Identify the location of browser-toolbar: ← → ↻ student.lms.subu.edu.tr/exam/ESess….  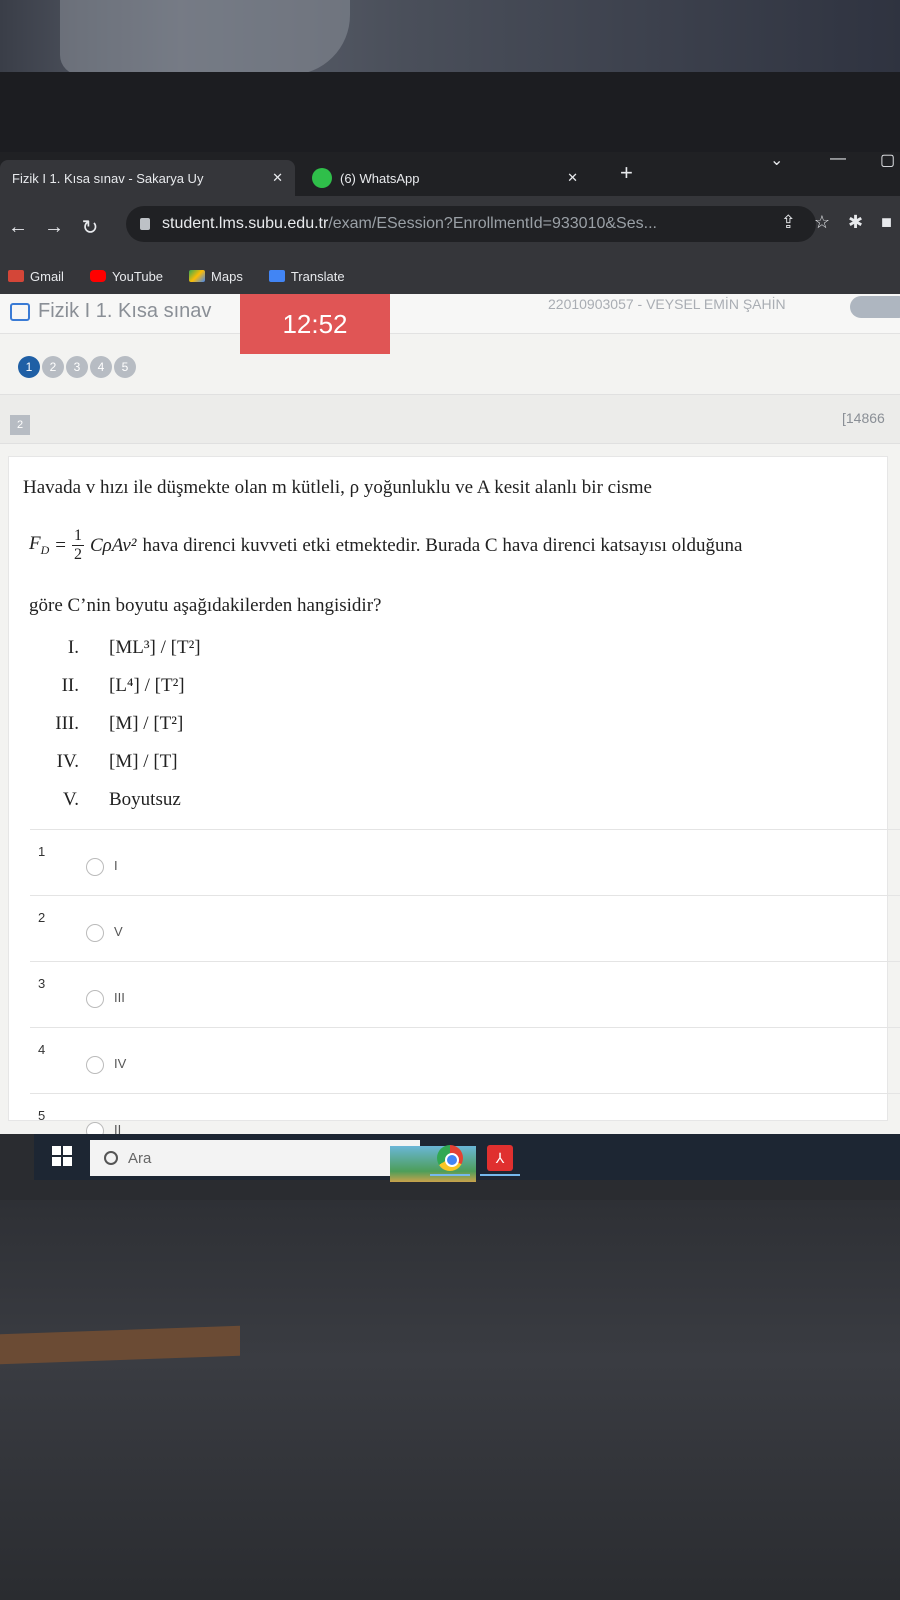
(450, 227).